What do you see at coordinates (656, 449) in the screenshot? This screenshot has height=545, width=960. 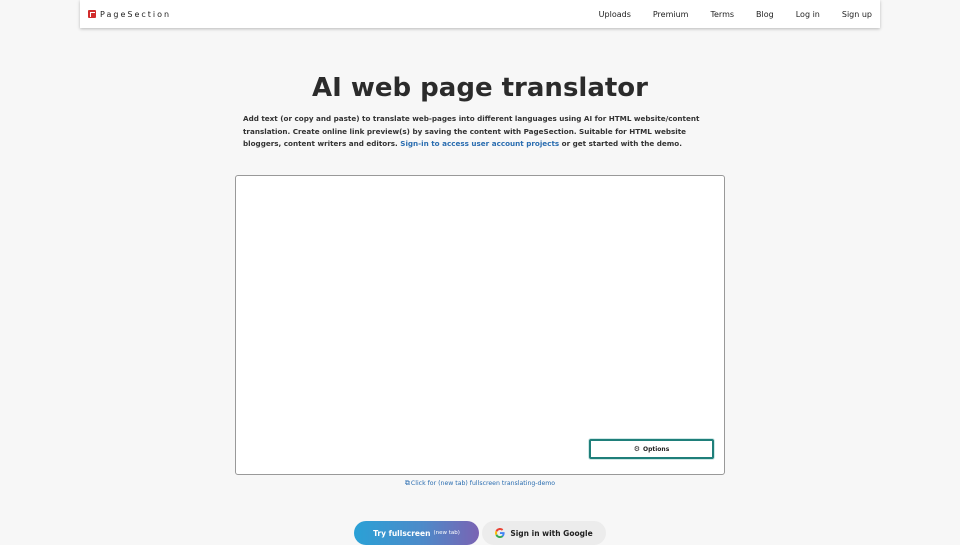 I see `options-label: Options` at bounding box center [656, 449].